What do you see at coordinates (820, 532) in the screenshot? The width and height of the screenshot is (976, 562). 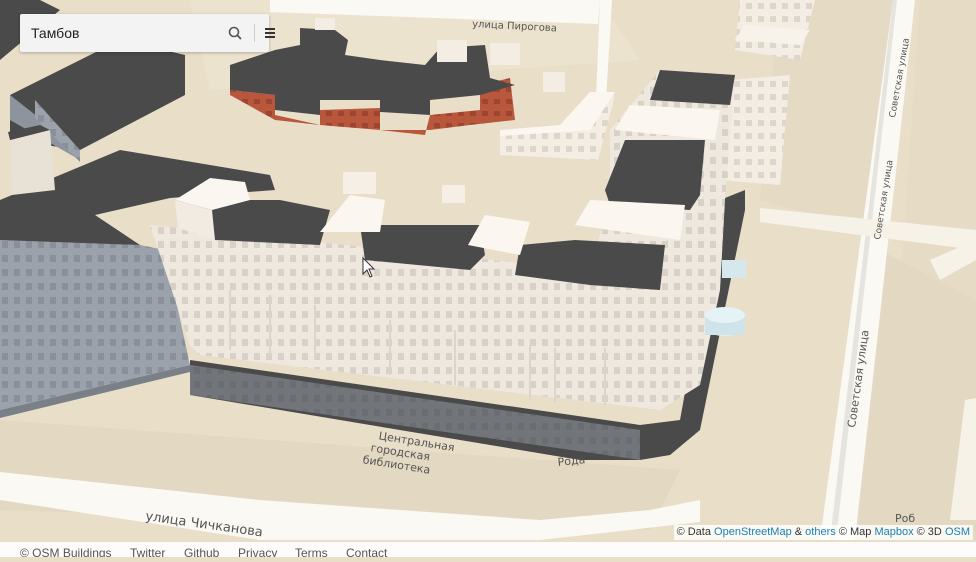 I see `others-link: others` at bounding box center [820, 532].